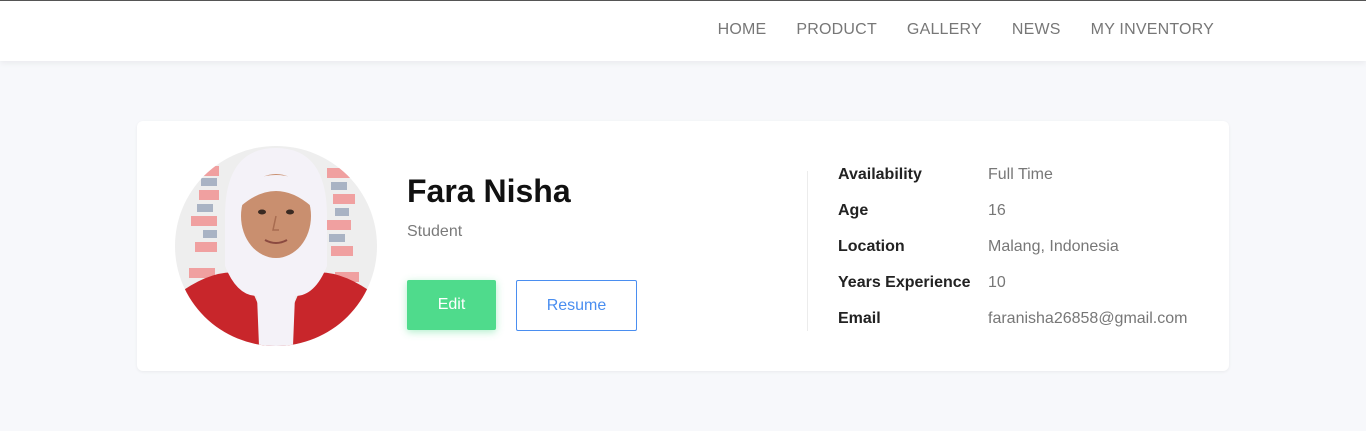 This screenshot has height=431, width=1366. I want to click on detail-row-years-experience: Years Experience 10, so click(1012, 292).